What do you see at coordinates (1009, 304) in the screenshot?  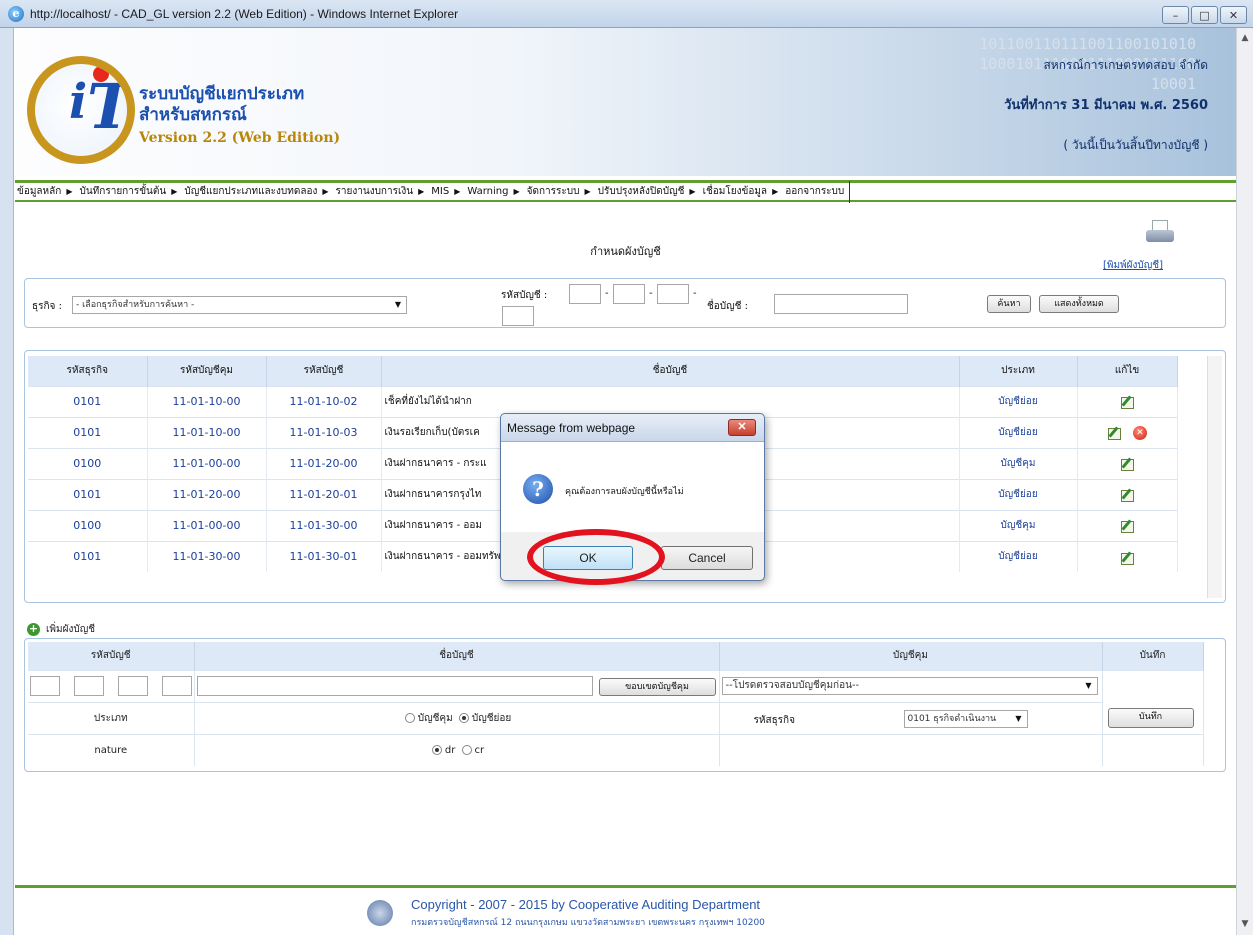 I see `search-button: ค้นหา` at bounding box center [1009, 304].